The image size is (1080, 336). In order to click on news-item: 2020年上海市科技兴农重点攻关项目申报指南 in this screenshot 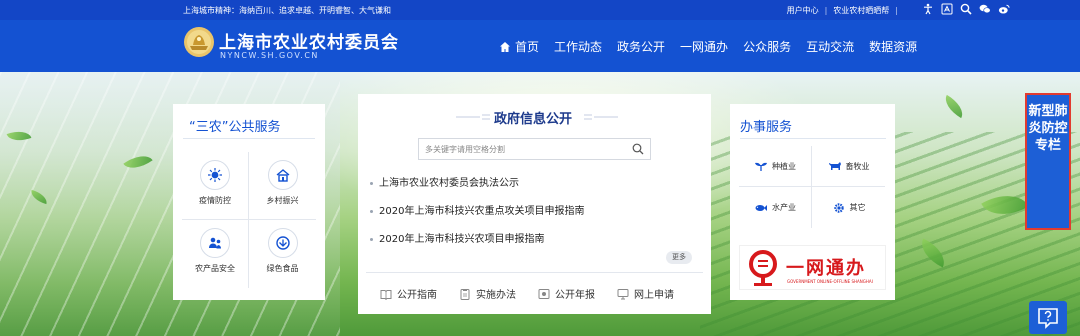, I will do `click(535, 218)`.